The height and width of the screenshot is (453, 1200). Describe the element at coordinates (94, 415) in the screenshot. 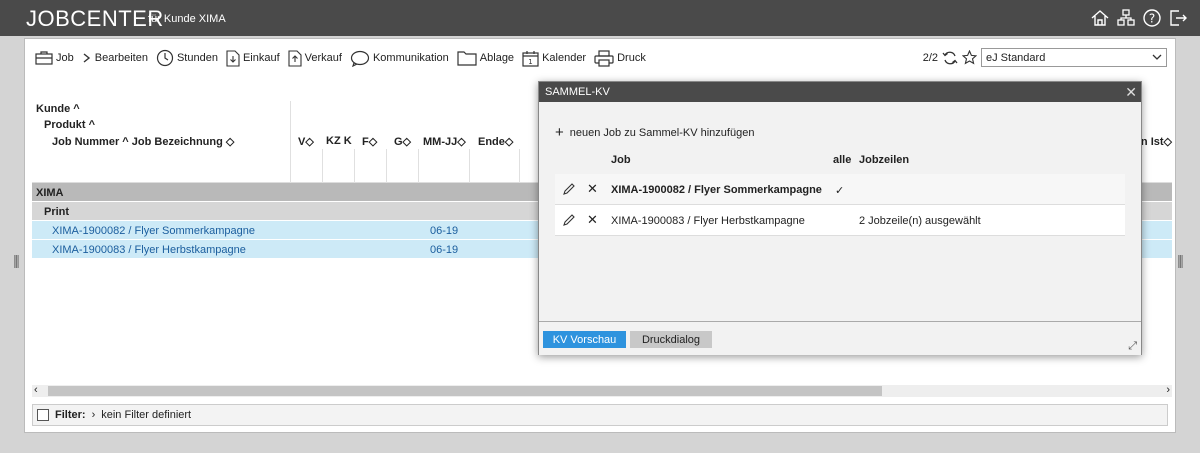

I see `filter-chevron-icon: ›` at that location.